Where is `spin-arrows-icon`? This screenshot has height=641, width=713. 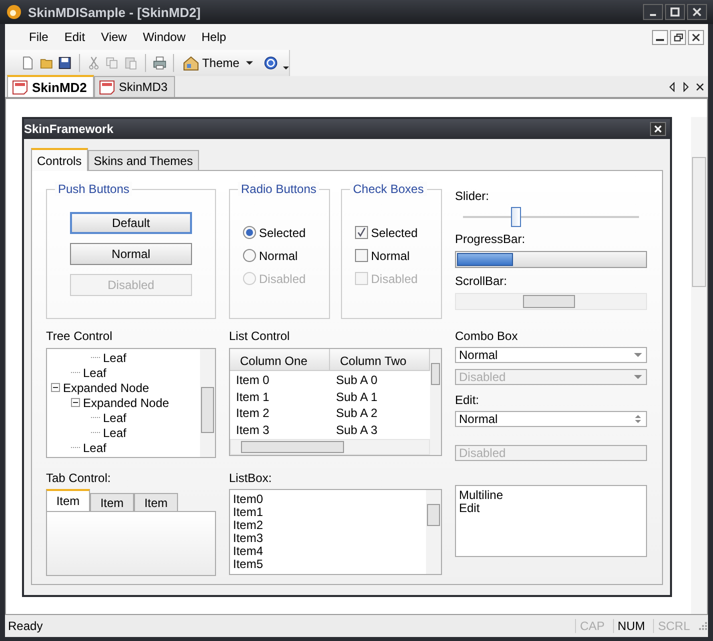
spin-arrows-icon is located at coordinates (638, 419).